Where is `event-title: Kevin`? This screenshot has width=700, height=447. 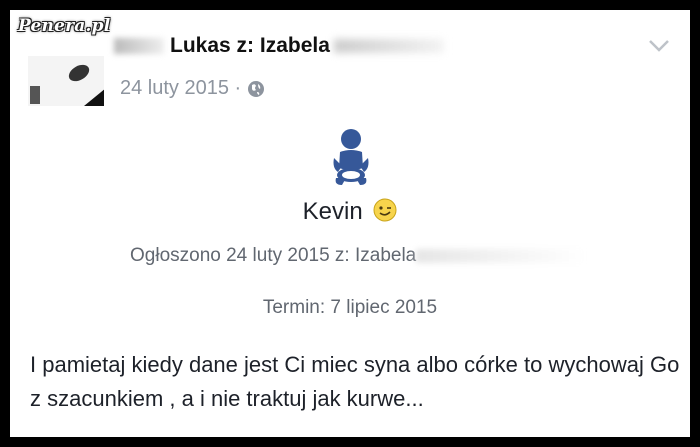
event-title: Kevin is located at coordinates (350, 212).